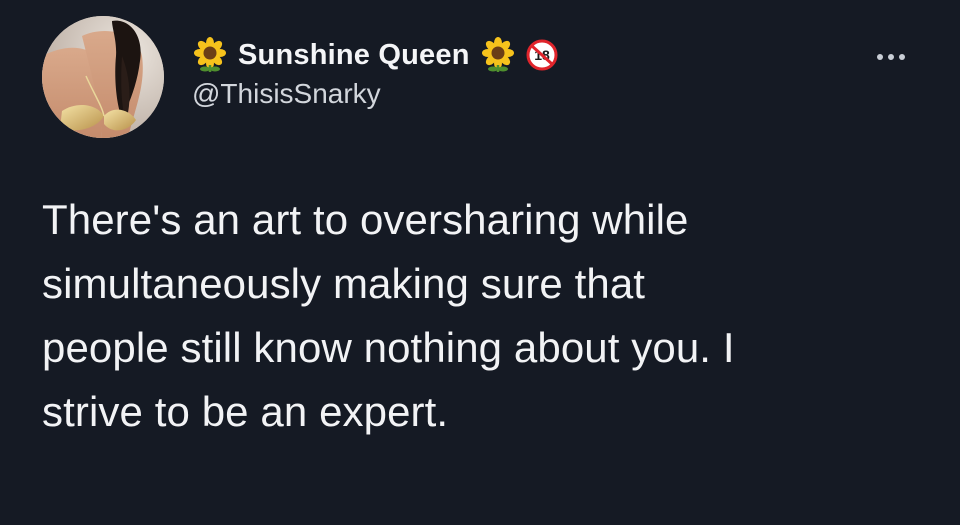  I want to click on author-handle: @ThisisSnarky, so click(286, 94).